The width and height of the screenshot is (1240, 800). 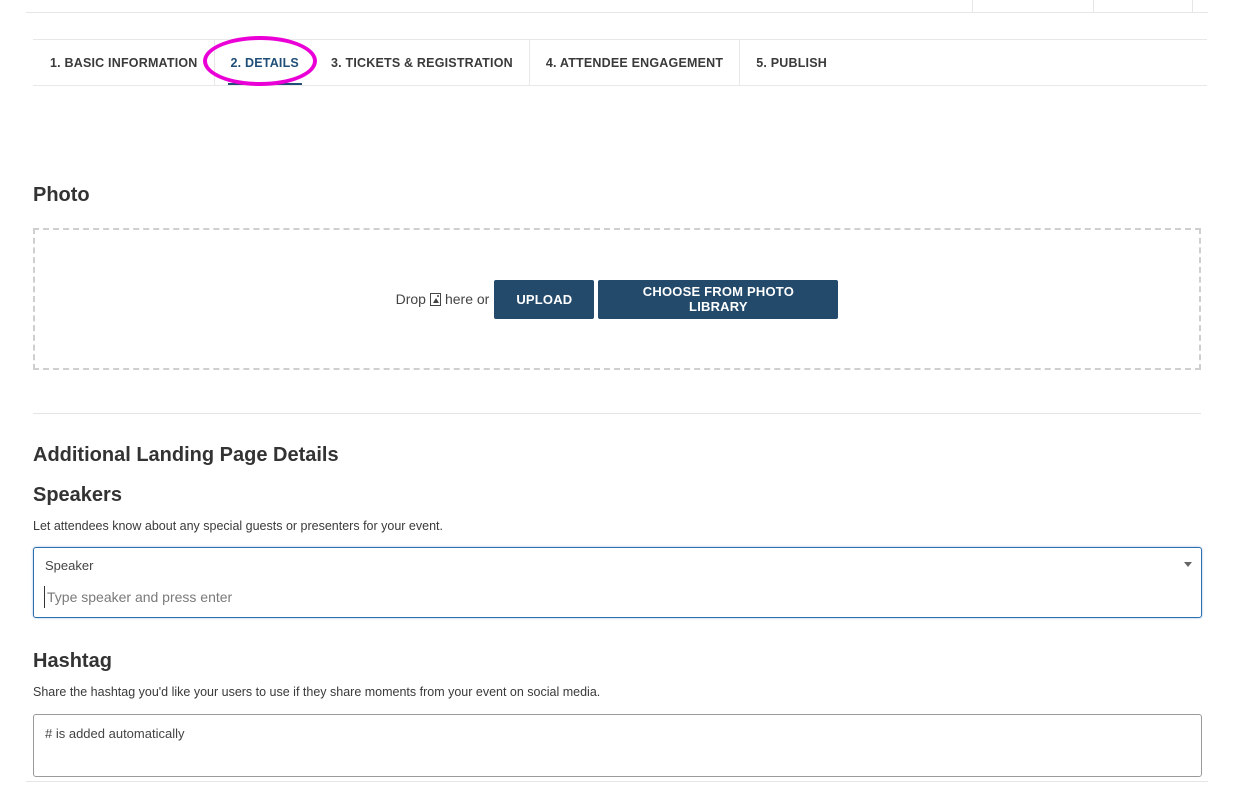 I want to click on image-icon, so click(x=435, y=299).